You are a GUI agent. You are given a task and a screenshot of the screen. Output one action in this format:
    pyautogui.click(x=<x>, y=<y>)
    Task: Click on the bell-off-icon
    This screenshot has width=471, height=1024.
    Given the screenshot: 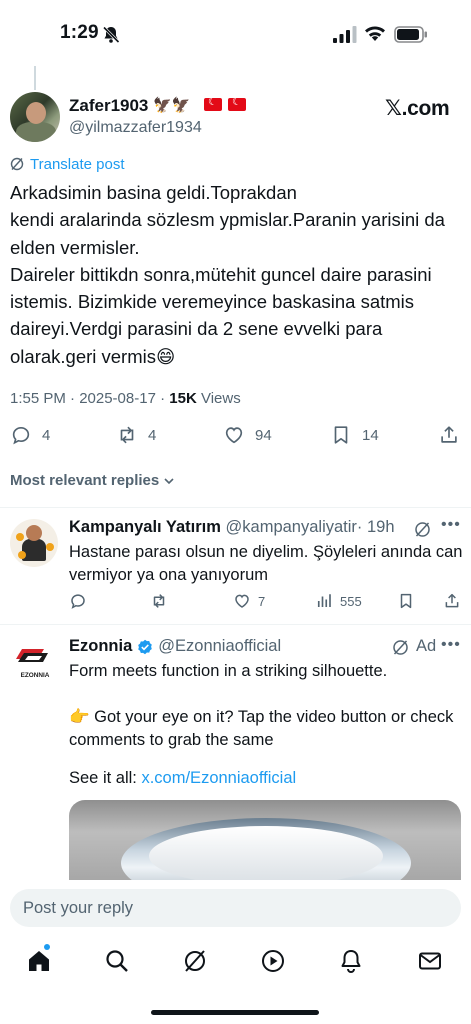 What is the action you would take?
    pyautogui.click(x=111, y=35)
    